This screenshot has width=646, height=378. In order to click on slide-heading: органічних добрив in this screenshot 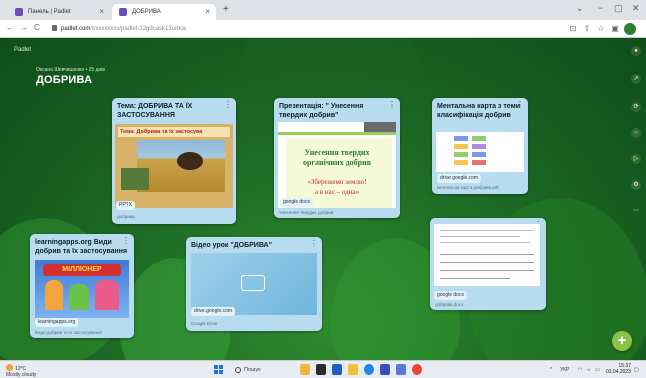, I will do `click(337, 162)`.